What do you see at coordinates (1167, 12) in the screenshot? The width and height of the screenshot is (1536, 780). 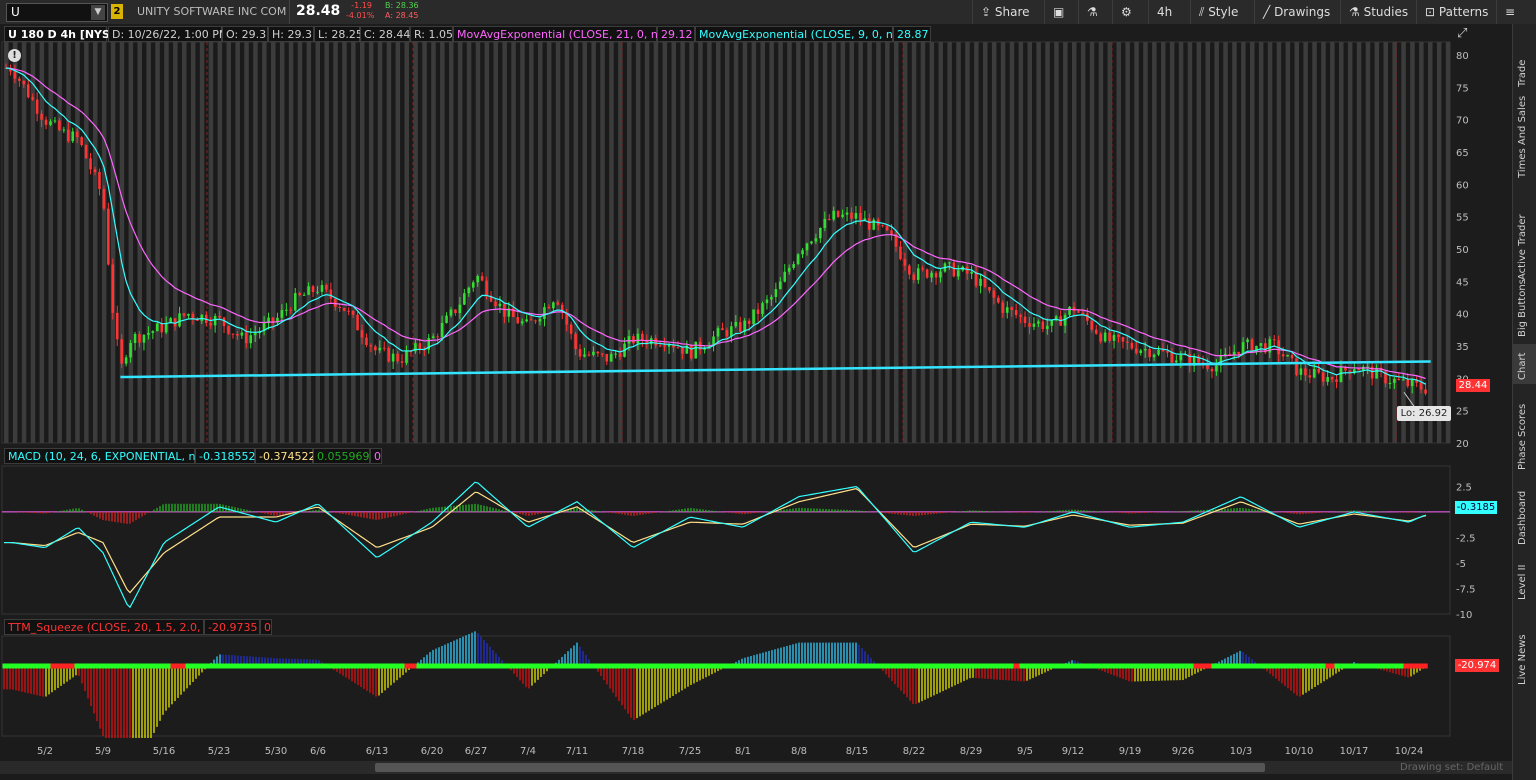 I see `aggregation-button: 4h` at bounding box center [1167, 12].